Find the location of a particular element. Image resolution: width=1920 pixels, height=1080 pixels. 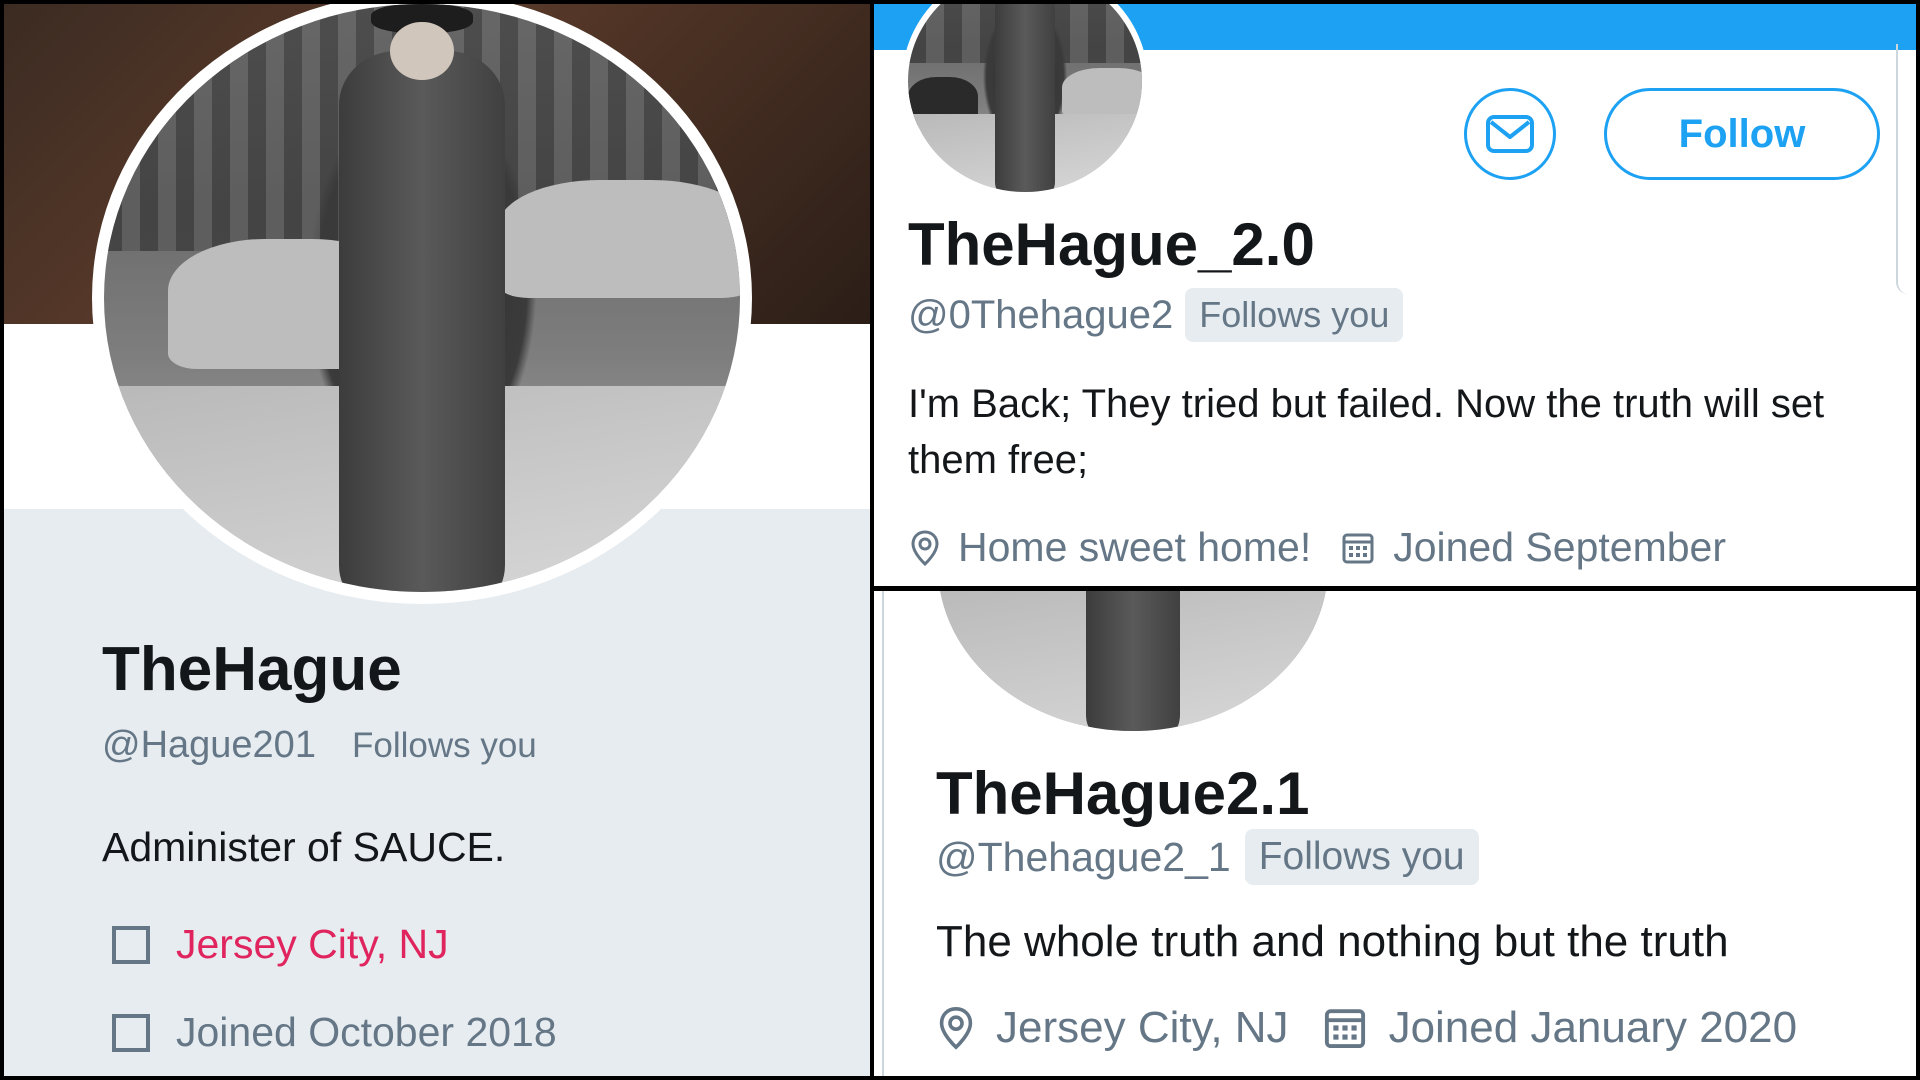

profile-meta: Jersey City, NJ Joined January 2020 is located at coordinates (1367, 1028).